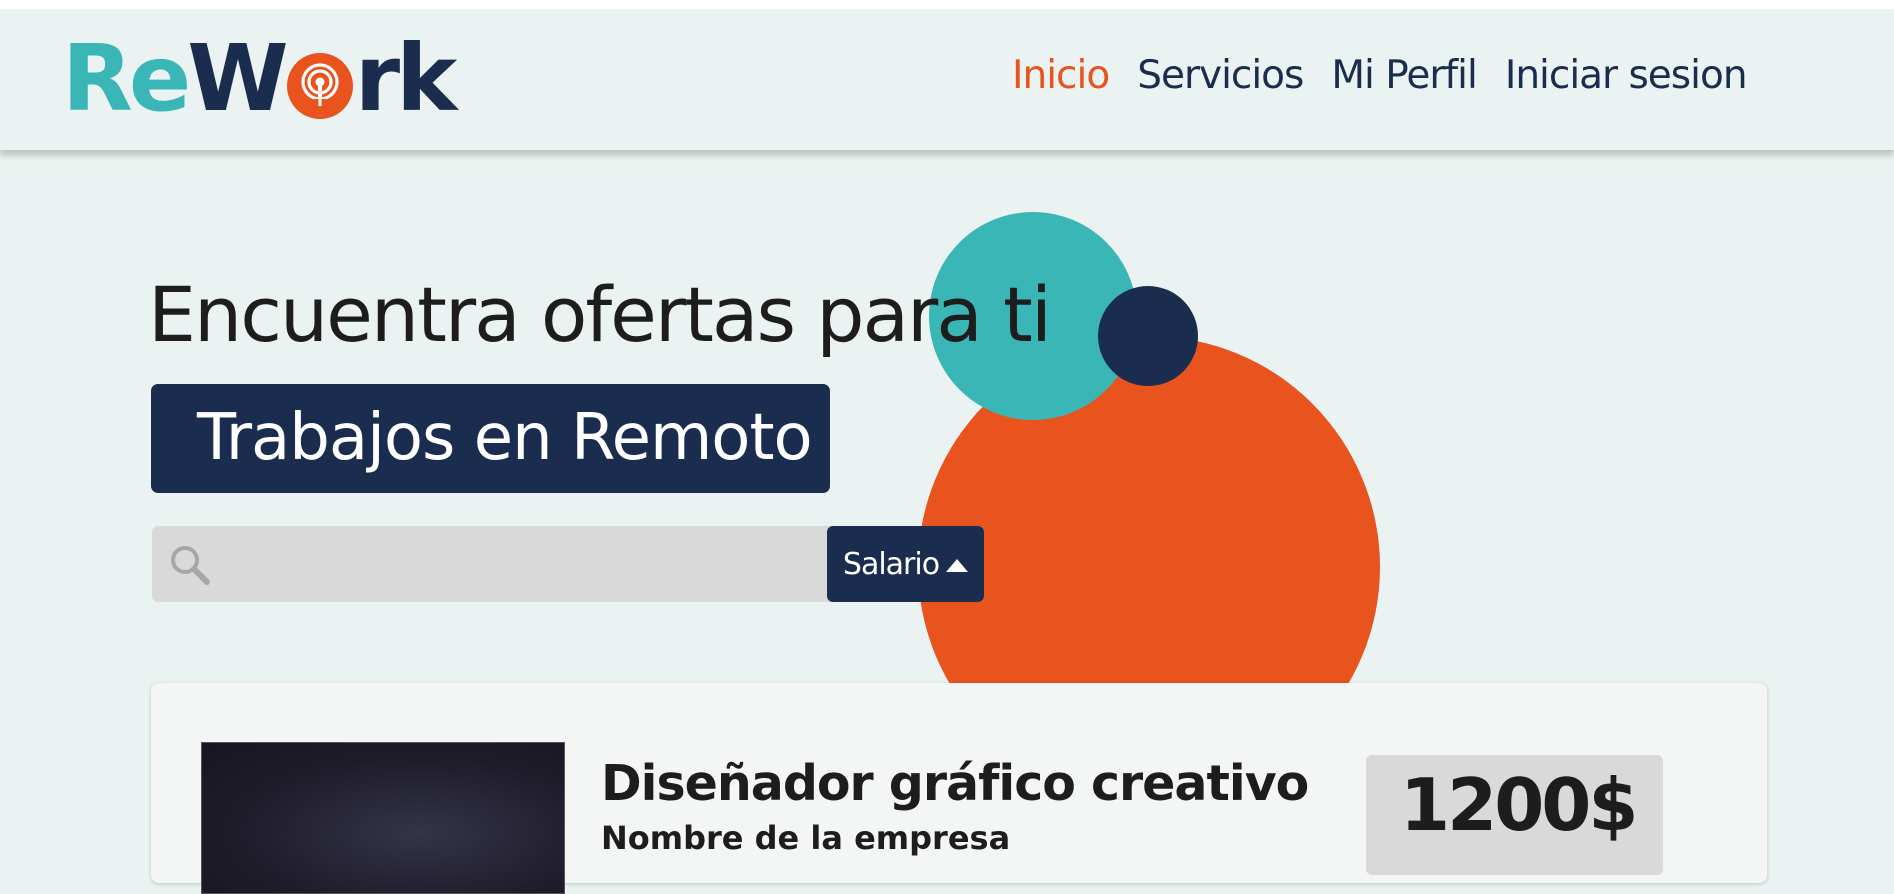 The width and height of the screenshot is (1894, 894). Describe the element at coordinates (190, 567) in the screenshot. I see `search-icon` at that location.